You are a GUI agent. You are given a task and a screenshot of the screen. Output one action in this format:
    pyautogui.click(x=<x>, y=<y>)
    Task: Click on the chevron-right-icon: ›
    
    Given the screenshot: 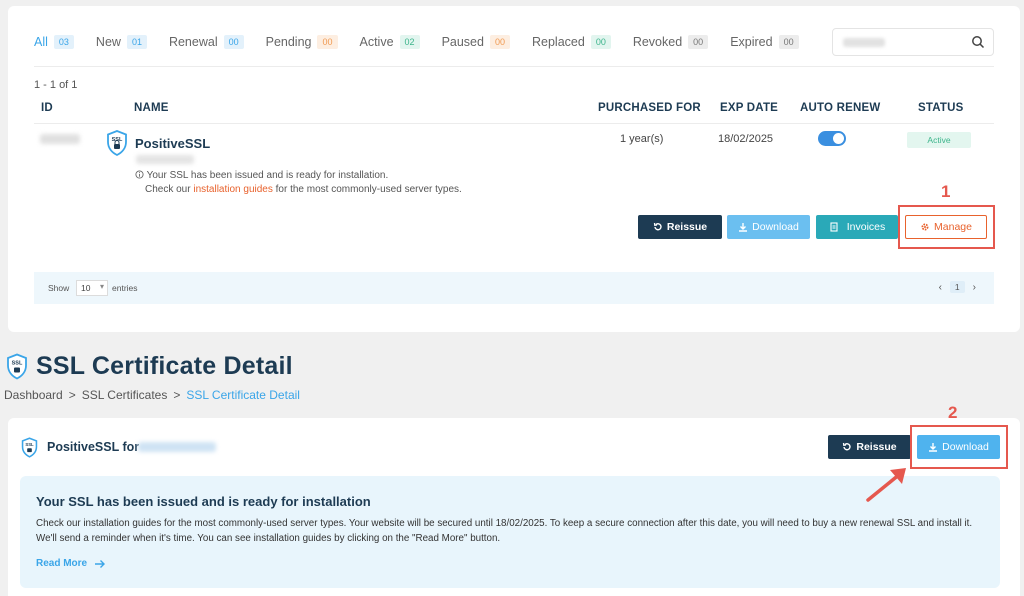 What is the action you would take?
    pyautogui.click(x=974, y=287)
    